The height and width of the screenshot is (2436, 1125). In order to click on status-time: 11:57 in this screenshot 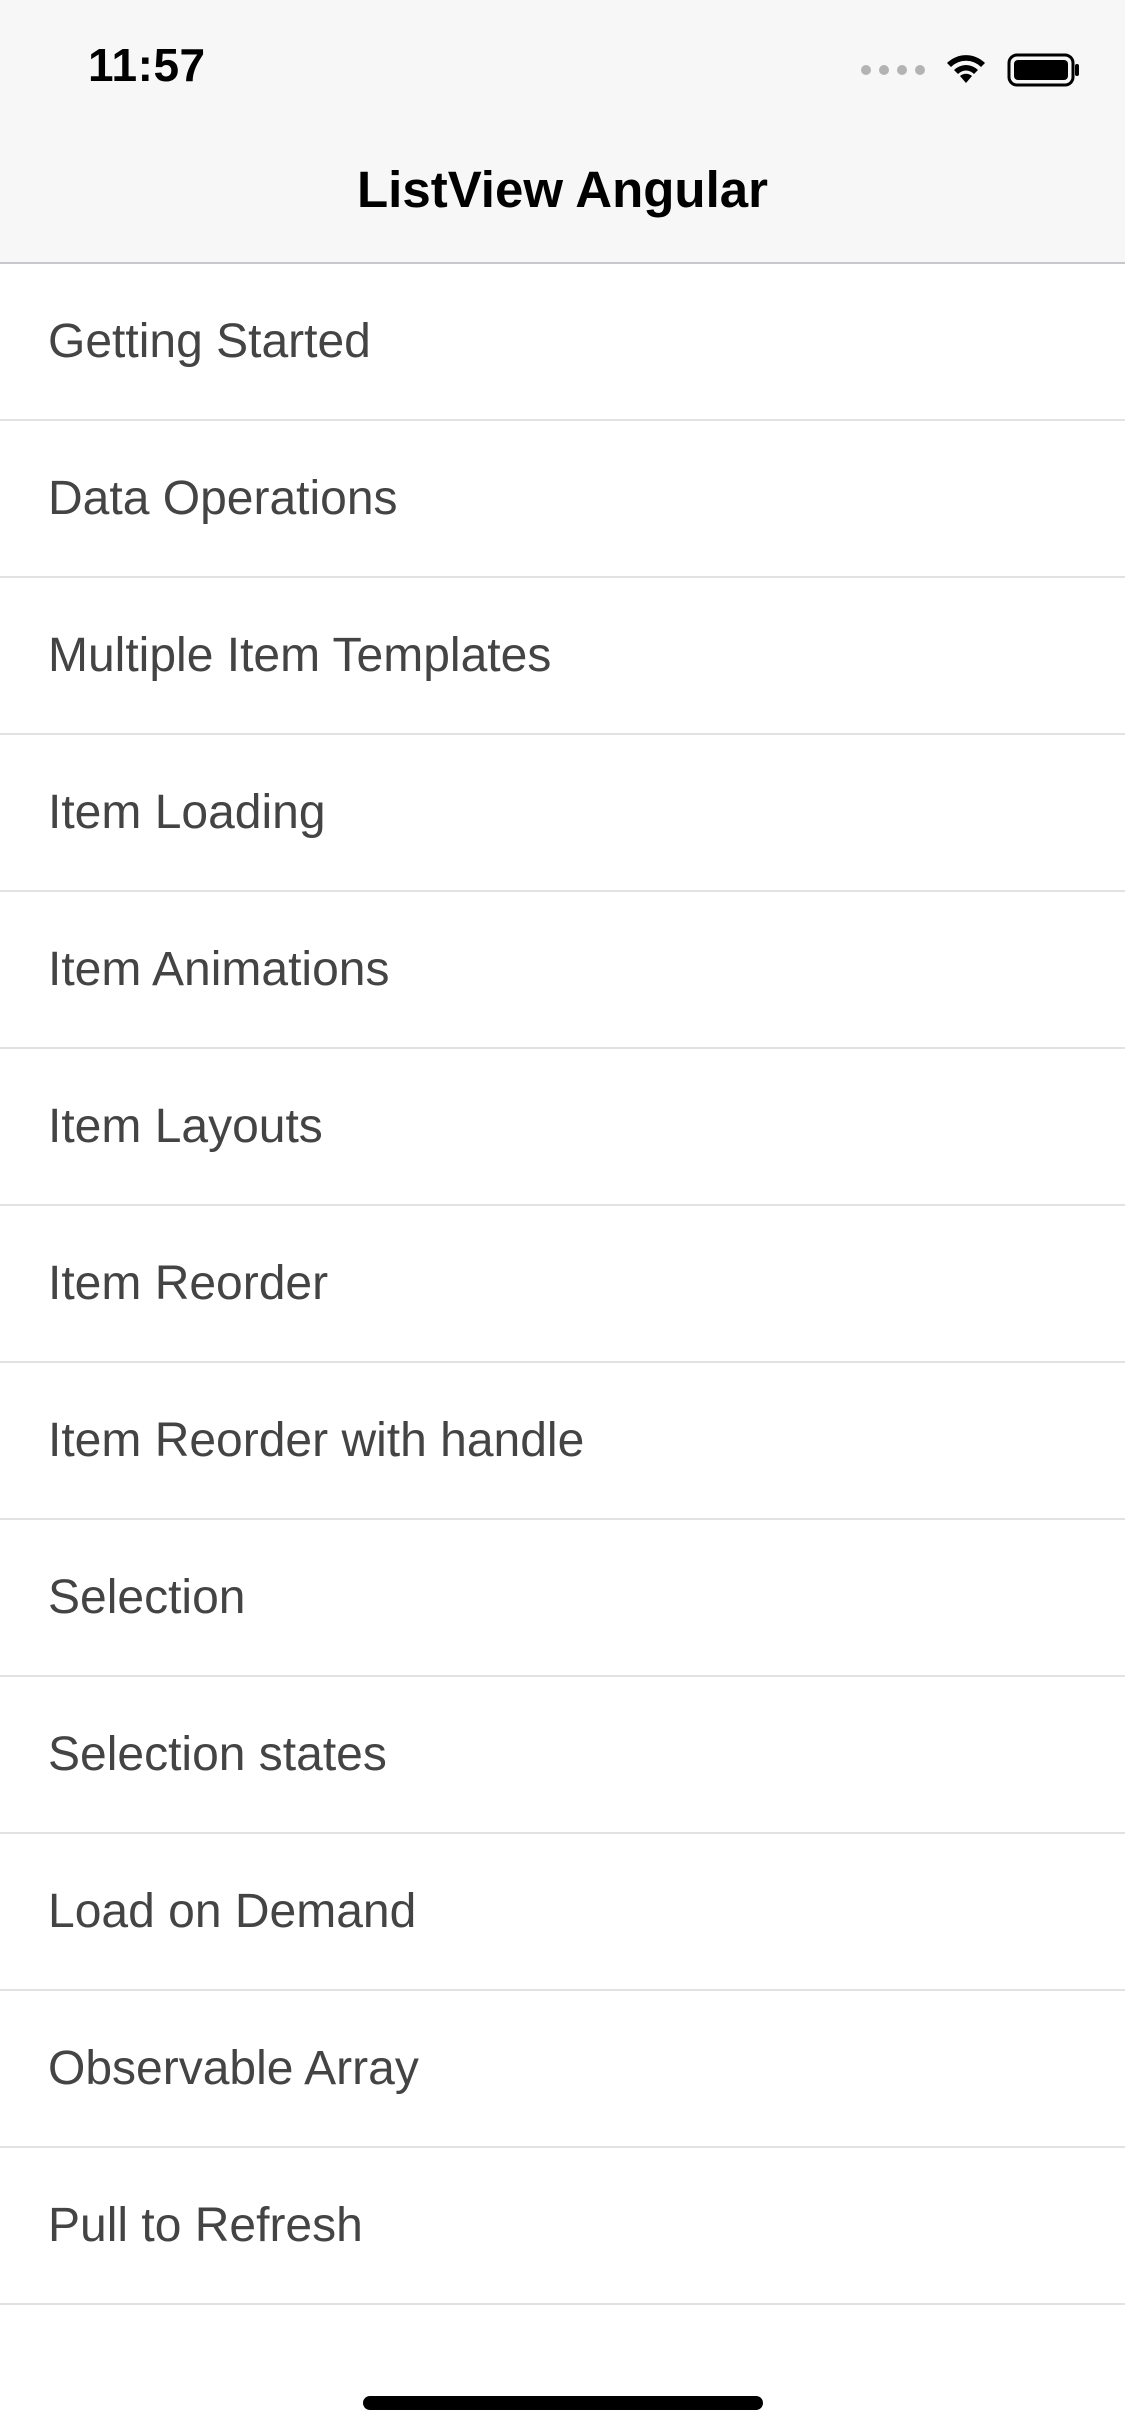, I will do `click(147, 65)`.